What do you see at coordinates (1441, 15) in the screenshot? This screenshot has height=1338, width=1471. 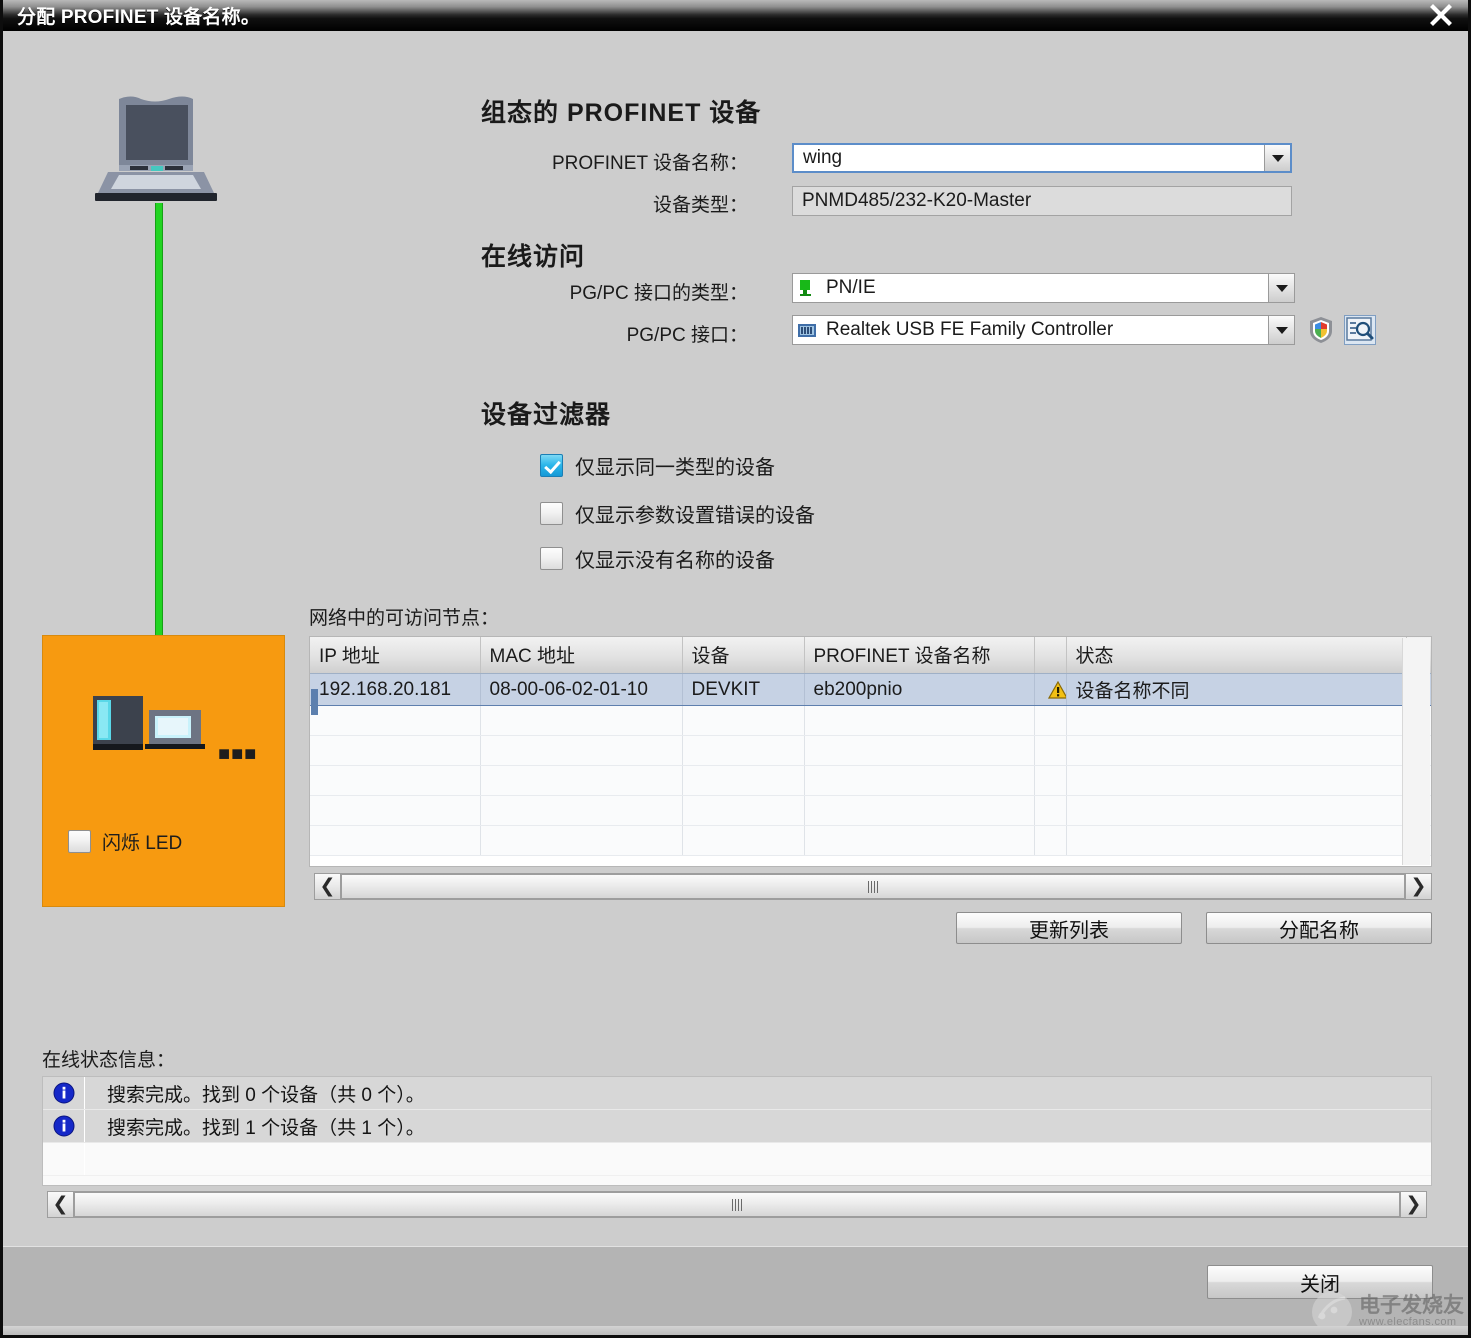 I see `close-icon` at bounding box center [1441, 15].